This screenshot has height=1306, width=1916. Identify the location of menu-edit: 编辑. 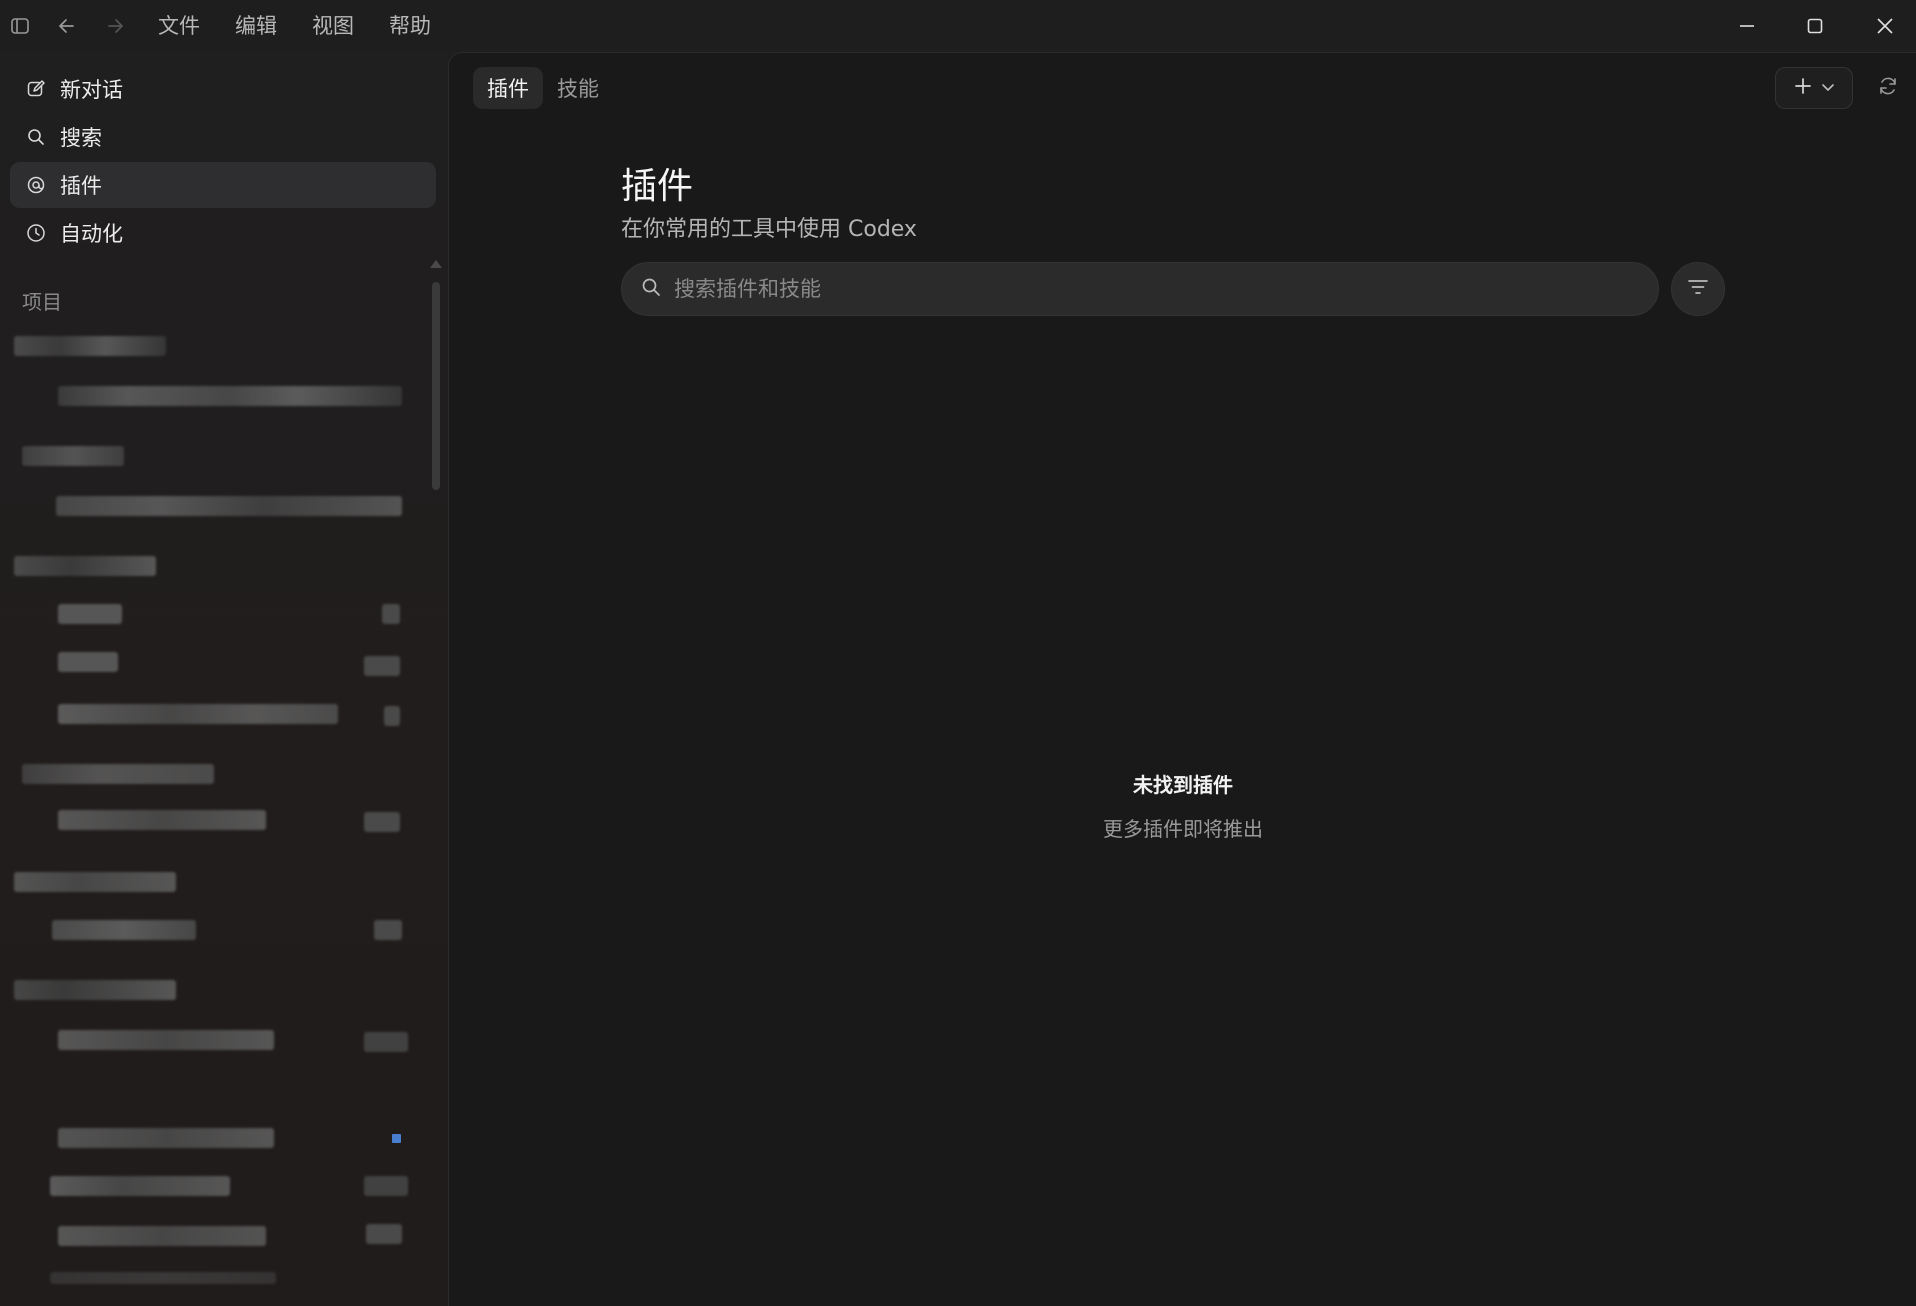
(256, 26).